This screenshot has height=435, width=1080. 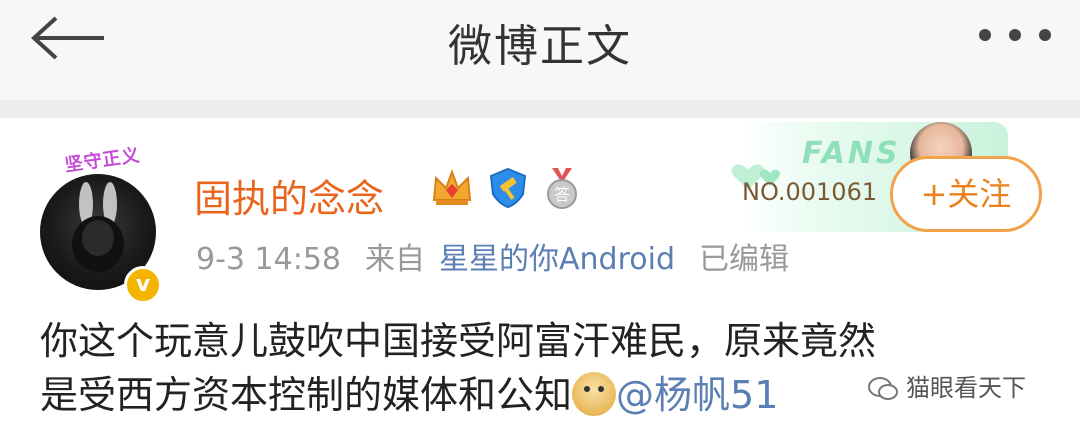 What do you see at coordinates (562, 194) in the screenshot?
I see `silver-badge-char: 答` at bounding box center [562, 194].